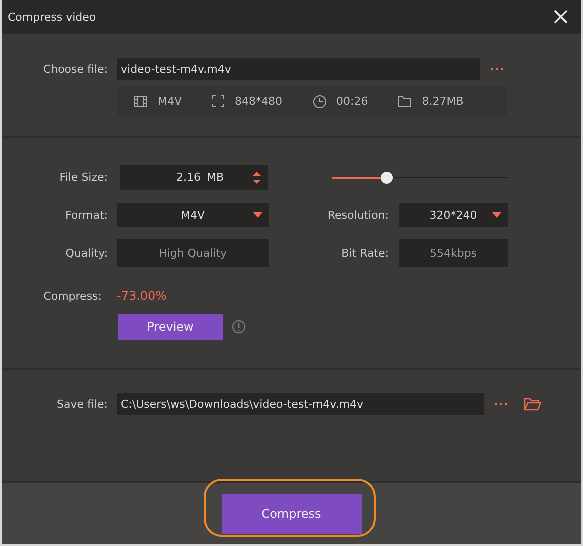 The width and height of the screenshot is (583, 546). What do you see at coordinates (86, 253) in the screenshot?
I see `field-label: Quality:` at bounding box center [86, 253].